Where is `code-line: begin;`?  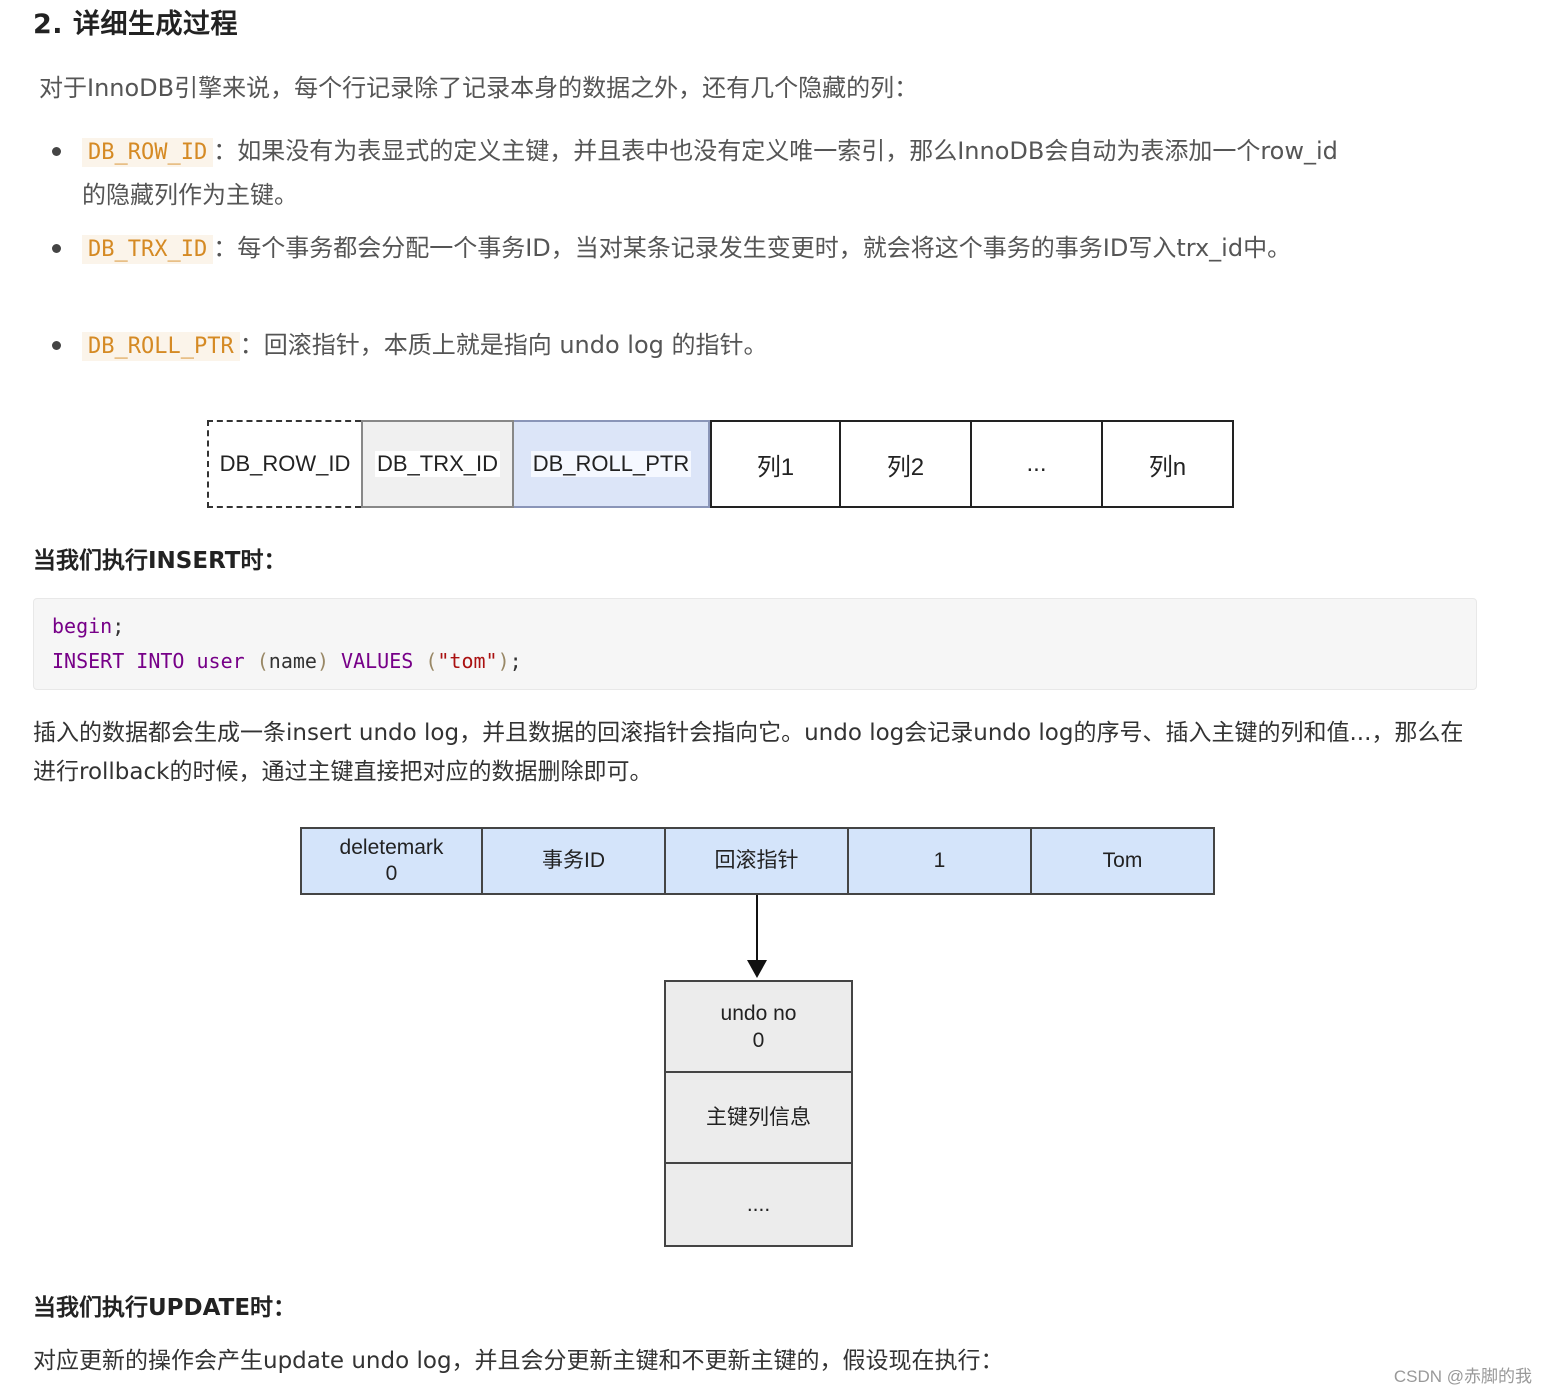
code-line: begin; is located at coordinates (88, 626).